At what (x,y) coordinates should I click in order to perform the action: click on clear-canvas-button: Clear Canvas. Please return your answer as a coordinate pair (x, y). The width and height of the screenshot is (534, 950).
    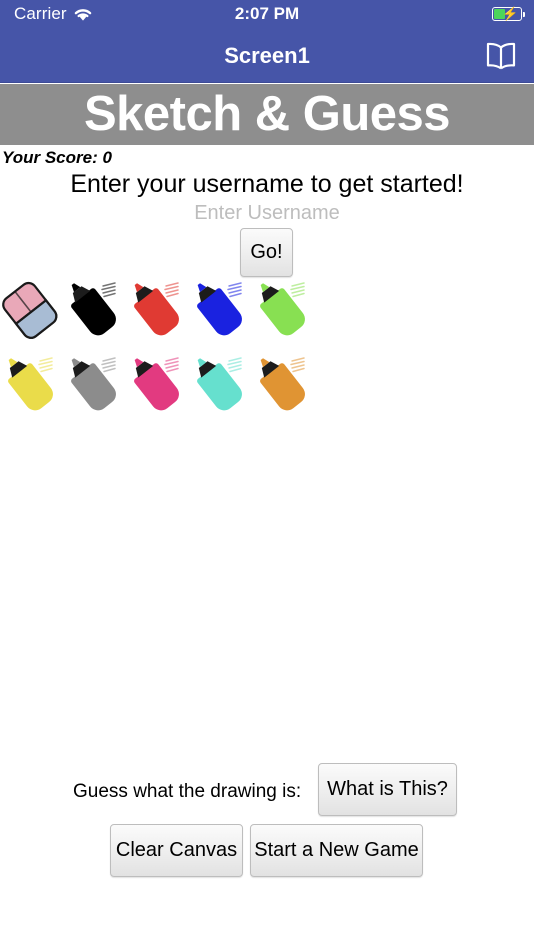
    Looking at the image, I should click on (176, 850).